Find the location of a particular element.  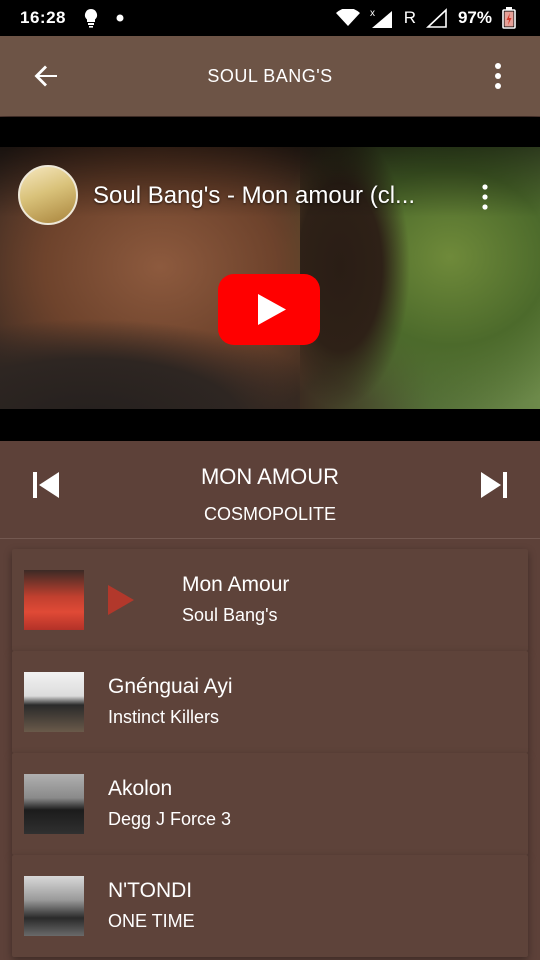

playlist-item-mon-amour: Mon Amour Soul Bang's is located at coordinates (270, 600).